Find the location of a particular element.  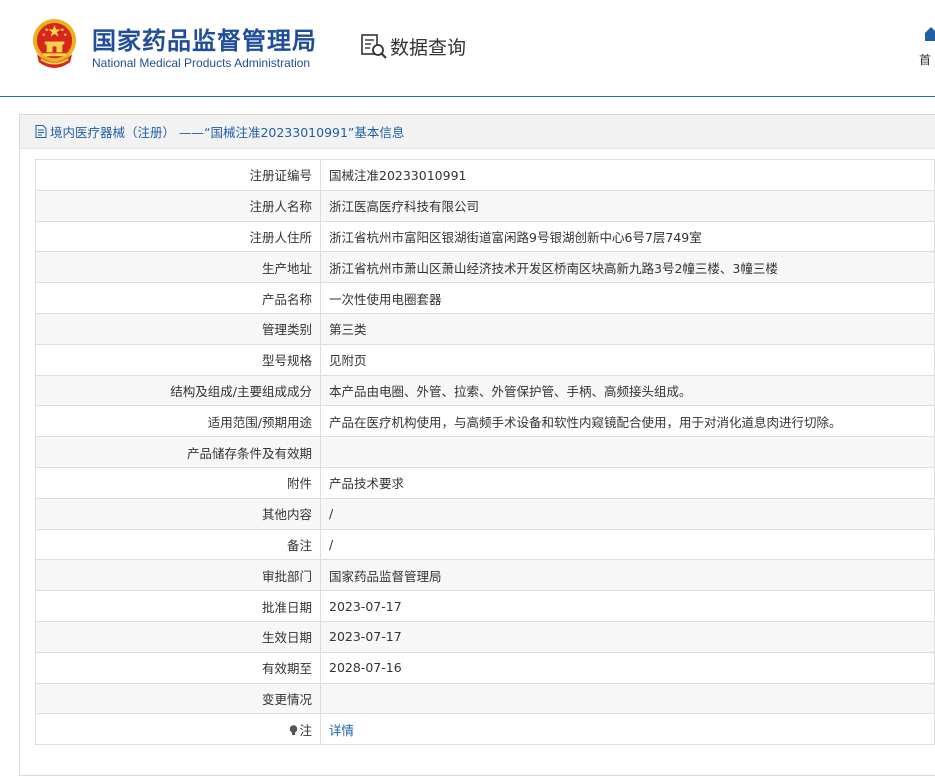

row-label: 审批部门 is located at coordinates (178, 575).